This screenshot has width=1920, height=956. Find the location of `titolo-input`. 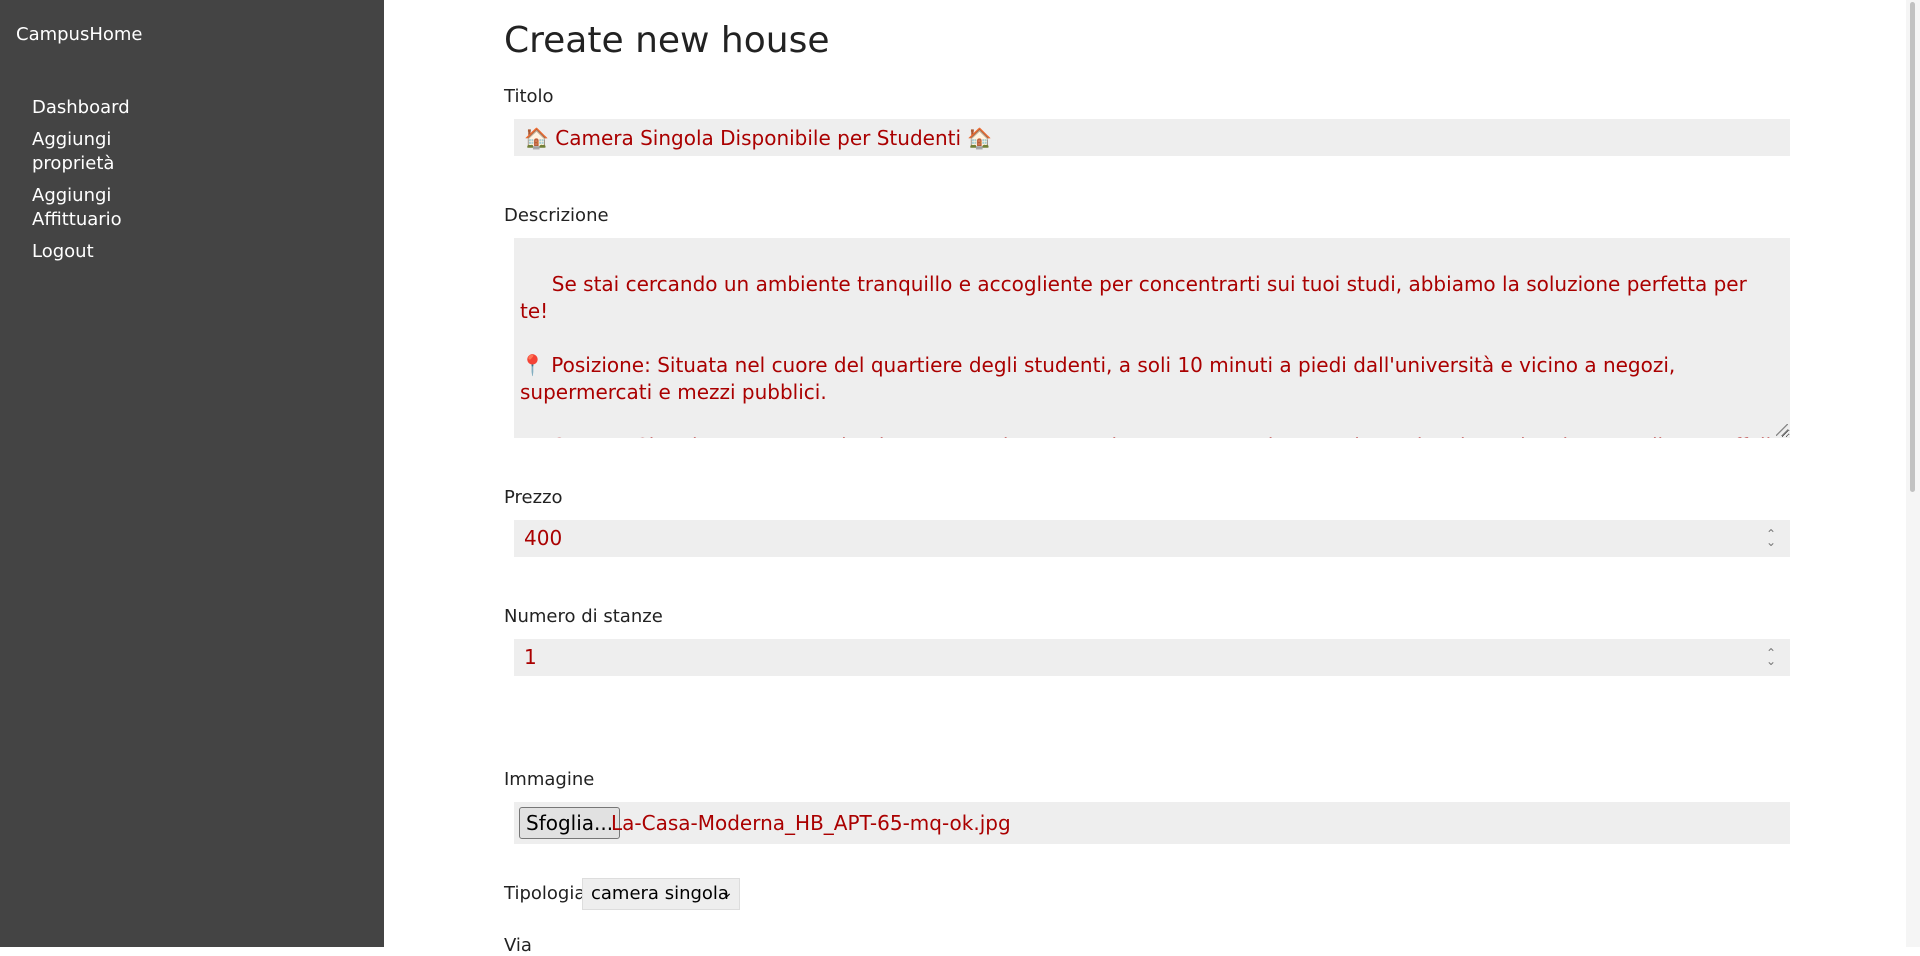

titolo-input is located at coordinates (1152, 137).